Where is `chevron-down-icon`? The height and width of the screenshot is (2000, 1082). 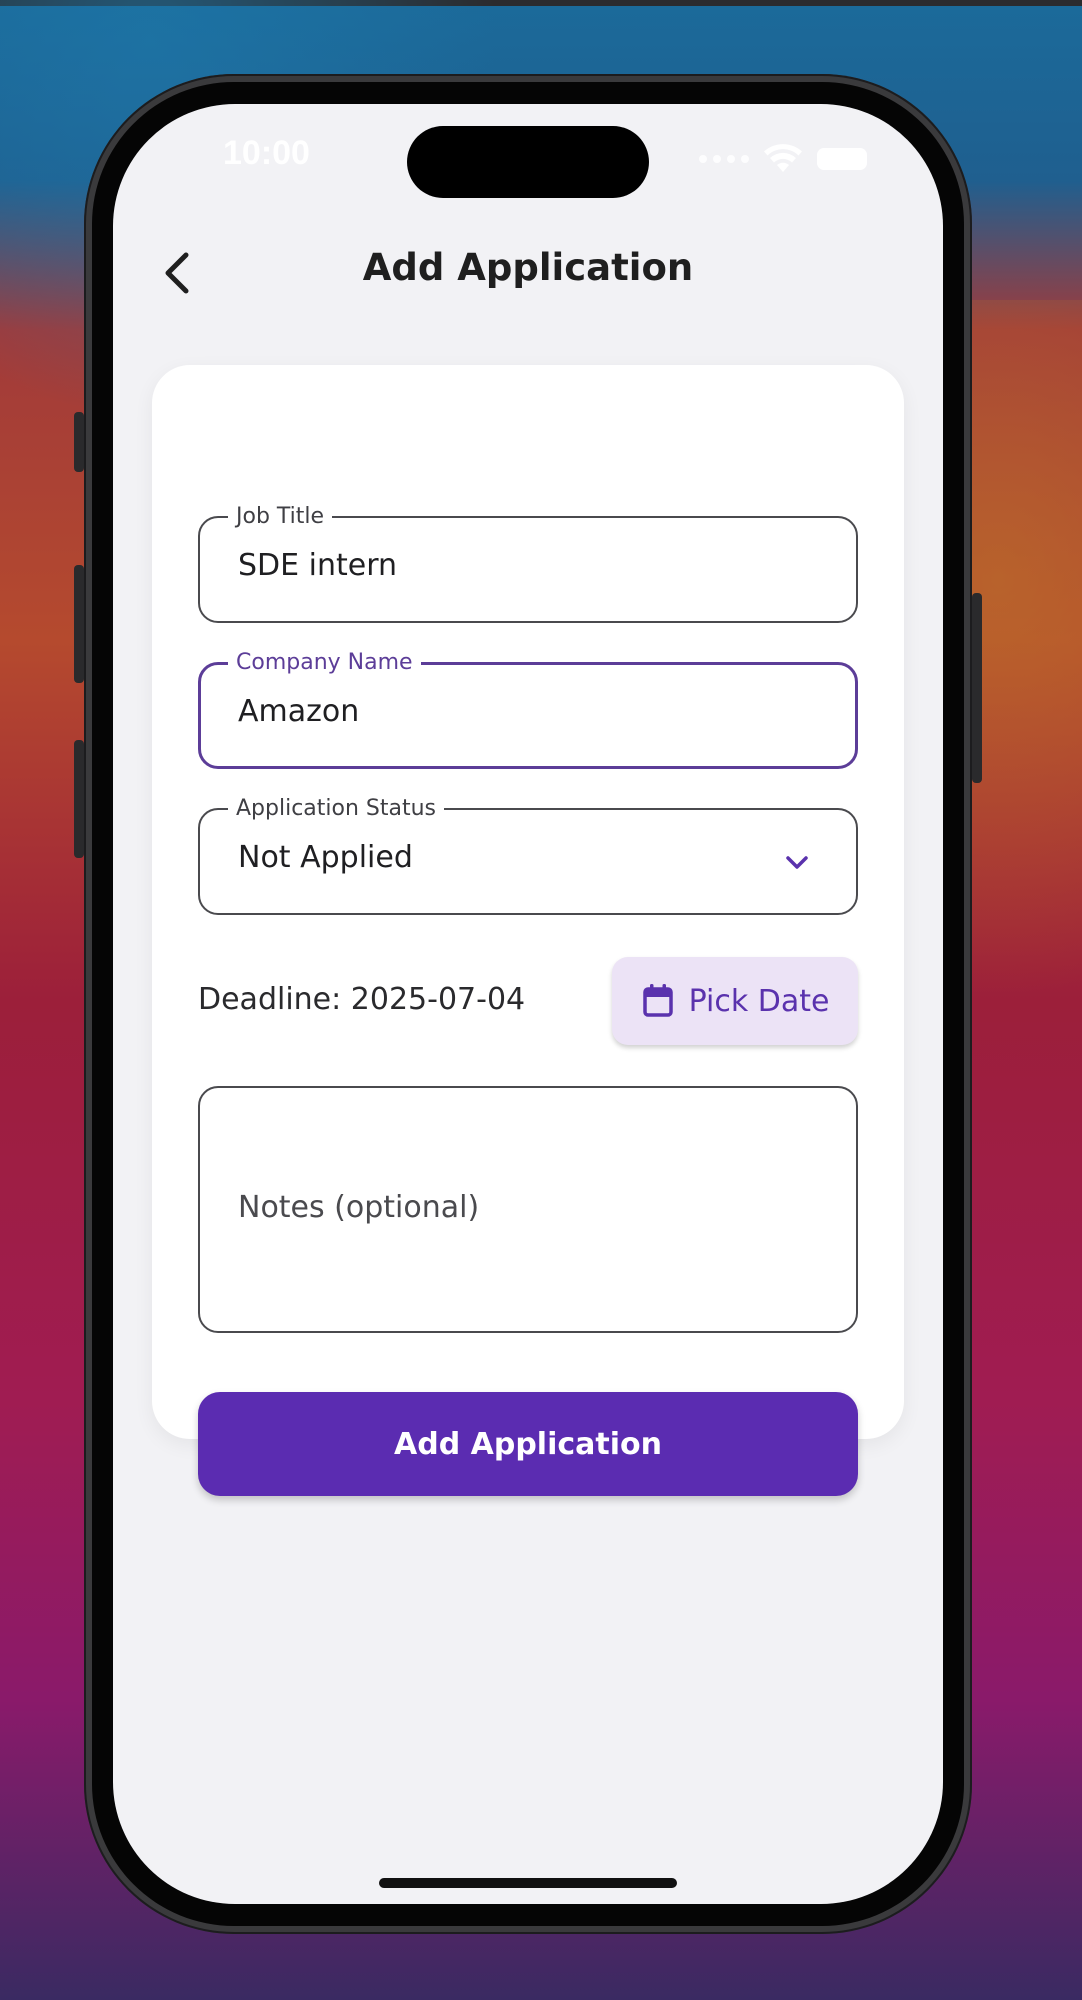
chevron-down-icon is located at coordinates (797, 862).